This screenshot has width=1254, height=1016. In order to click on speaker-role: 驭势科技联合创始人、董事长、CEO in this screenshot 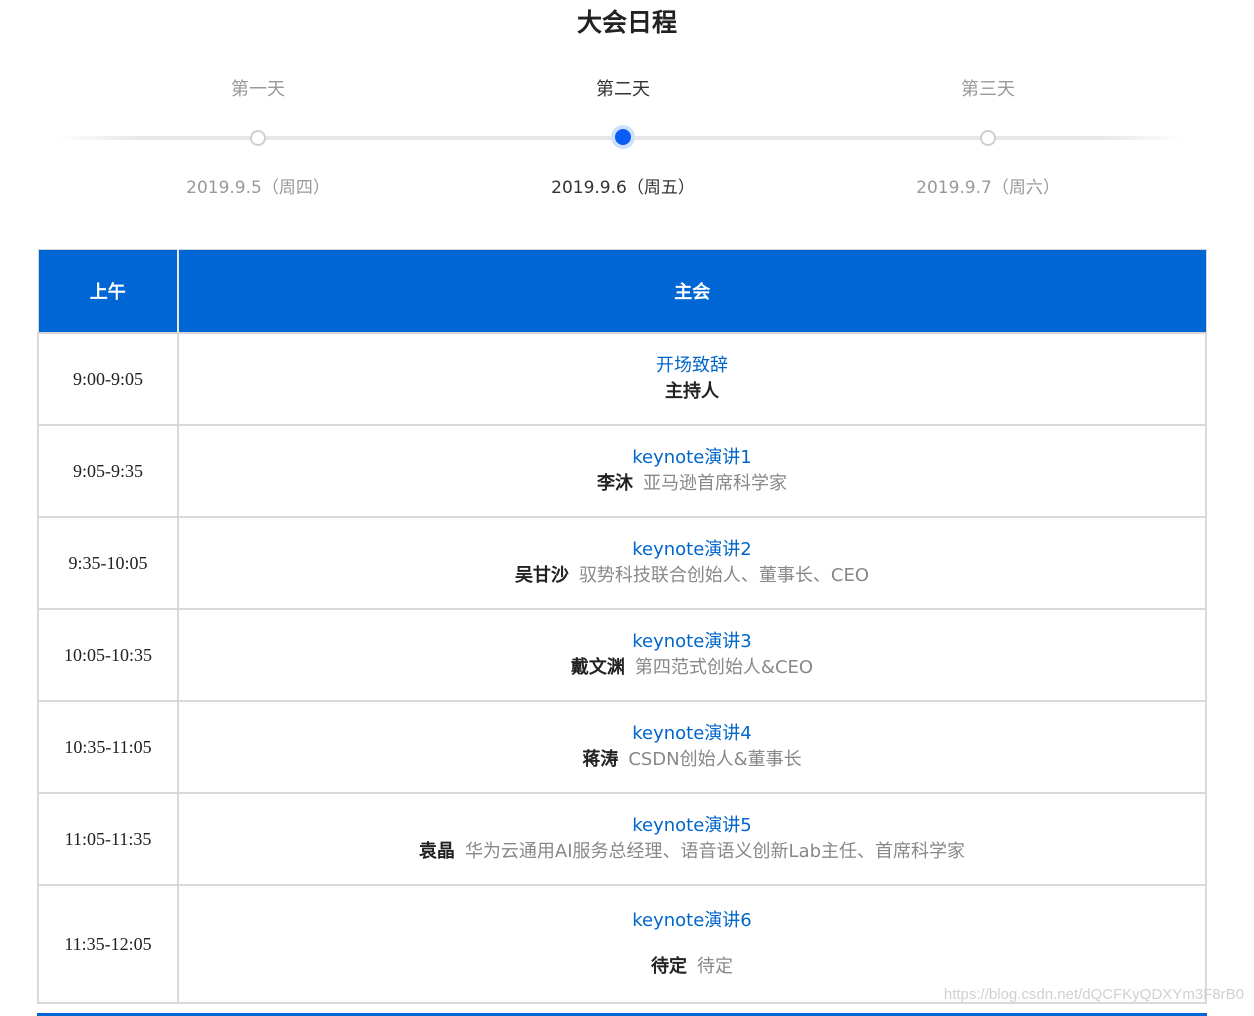, I will do `click(724, 575)`.